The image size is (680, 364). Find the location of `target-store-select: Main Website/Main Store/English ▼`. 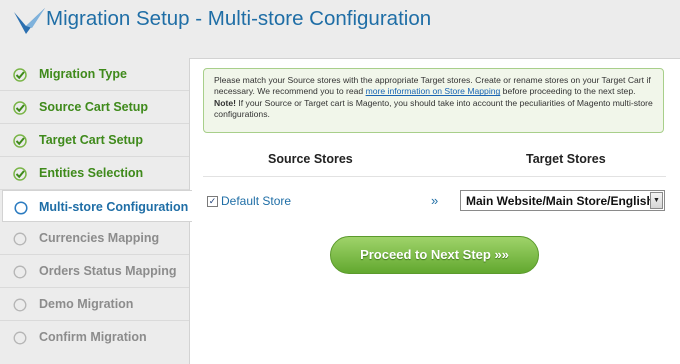

target-store-select: Main Website/Main Store/English ▼ is located at coordinates (562, 200).